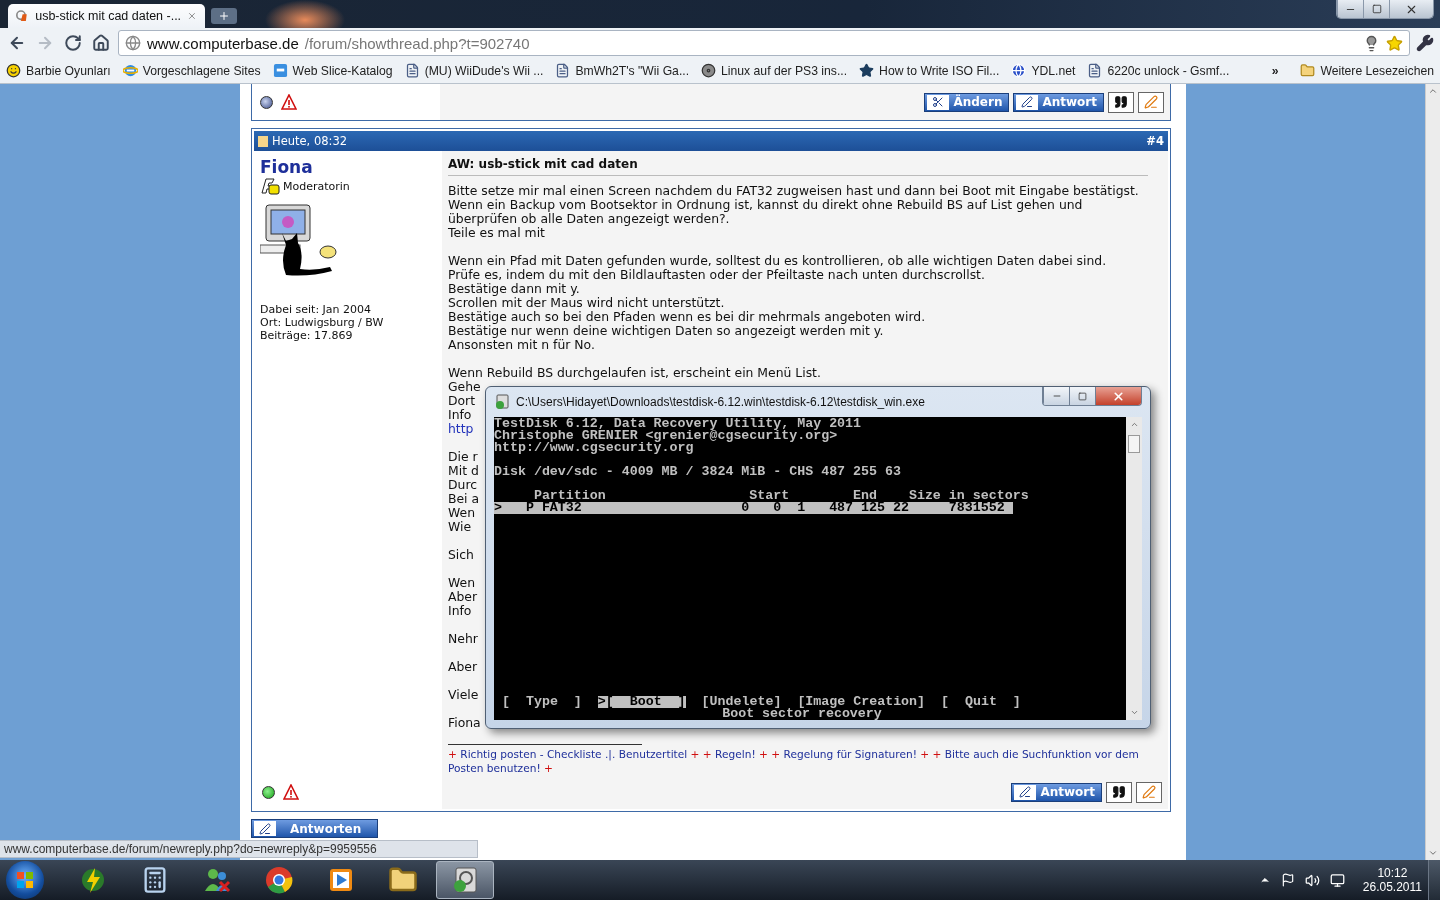  I want to click on menu-option: >[ Boot ], so click(641, 702).